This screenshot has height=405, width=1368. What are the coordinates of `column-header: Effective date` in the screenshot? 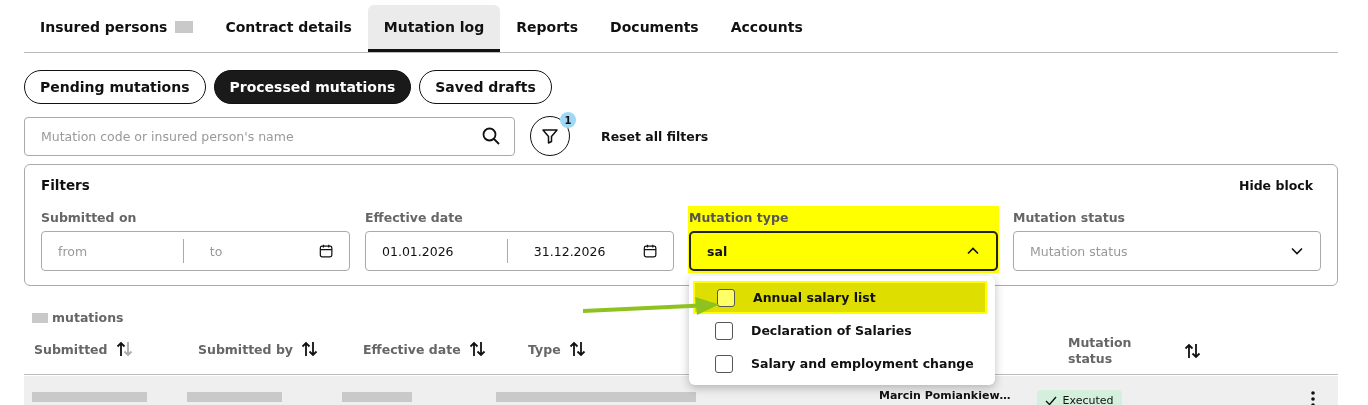 It's located at (412, 349).